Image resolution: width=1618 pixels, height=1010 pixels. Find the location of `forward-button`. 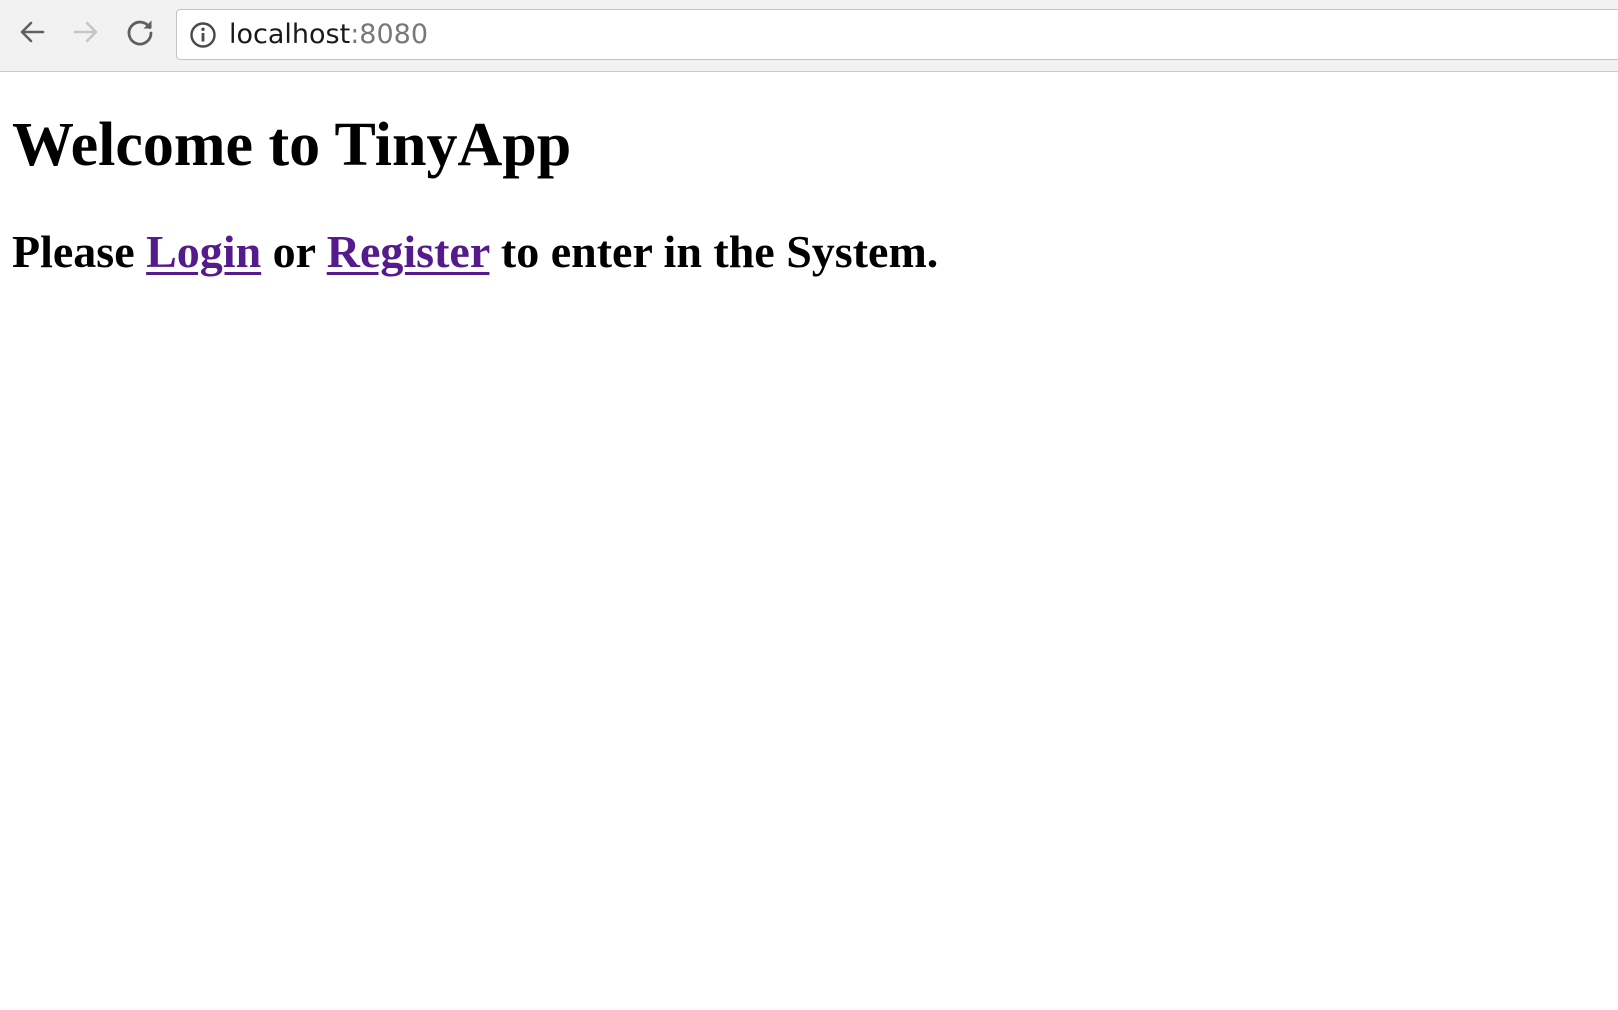

forward-button is located at coordinates (86, 34).